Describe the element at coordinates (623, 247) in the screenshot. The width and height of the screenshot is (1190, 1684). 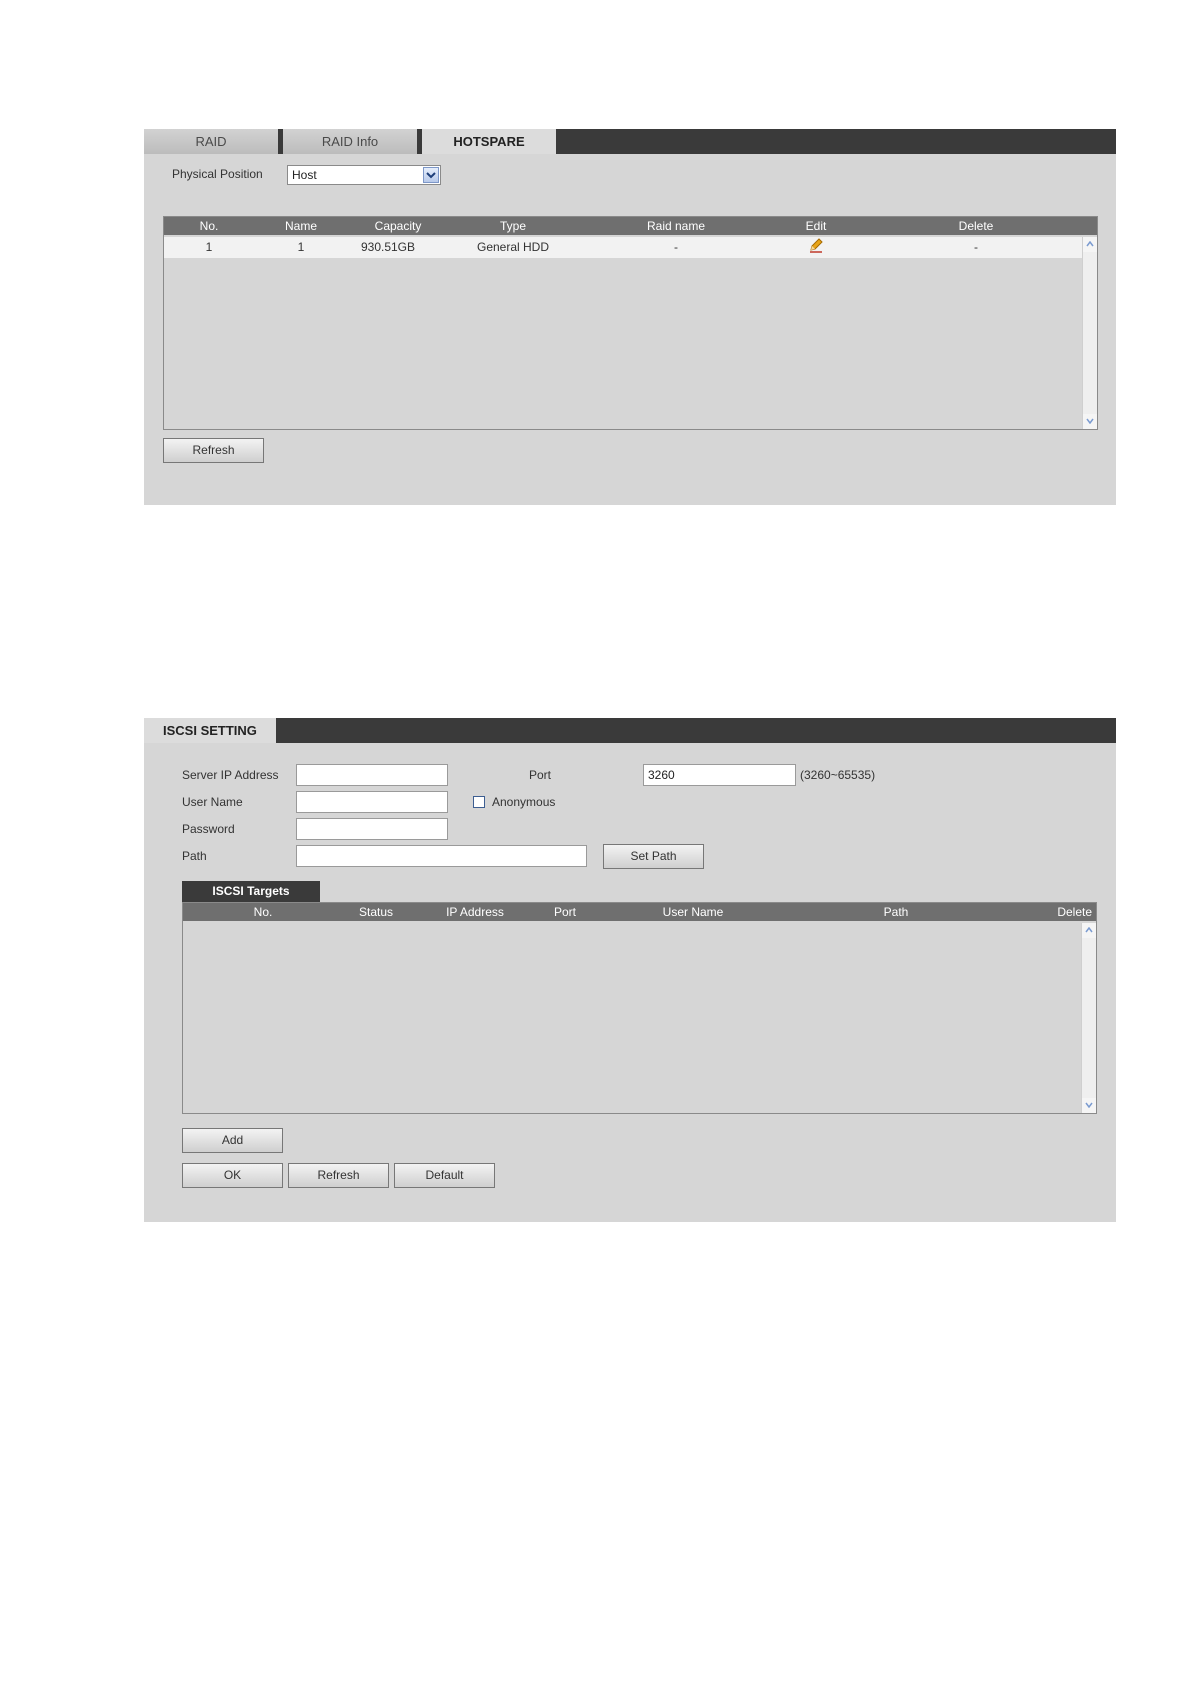
I see `table-row: 1 1 930.51GB General HDD - -` at that location.